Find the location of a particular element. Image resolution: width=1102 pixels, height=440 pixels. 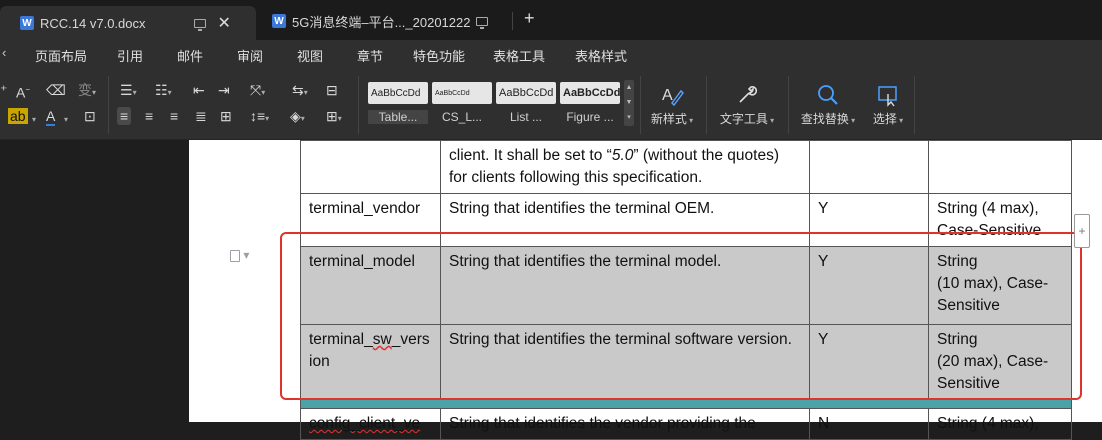

new-tab-plus-icon: + is located at coordinates (529, 18).